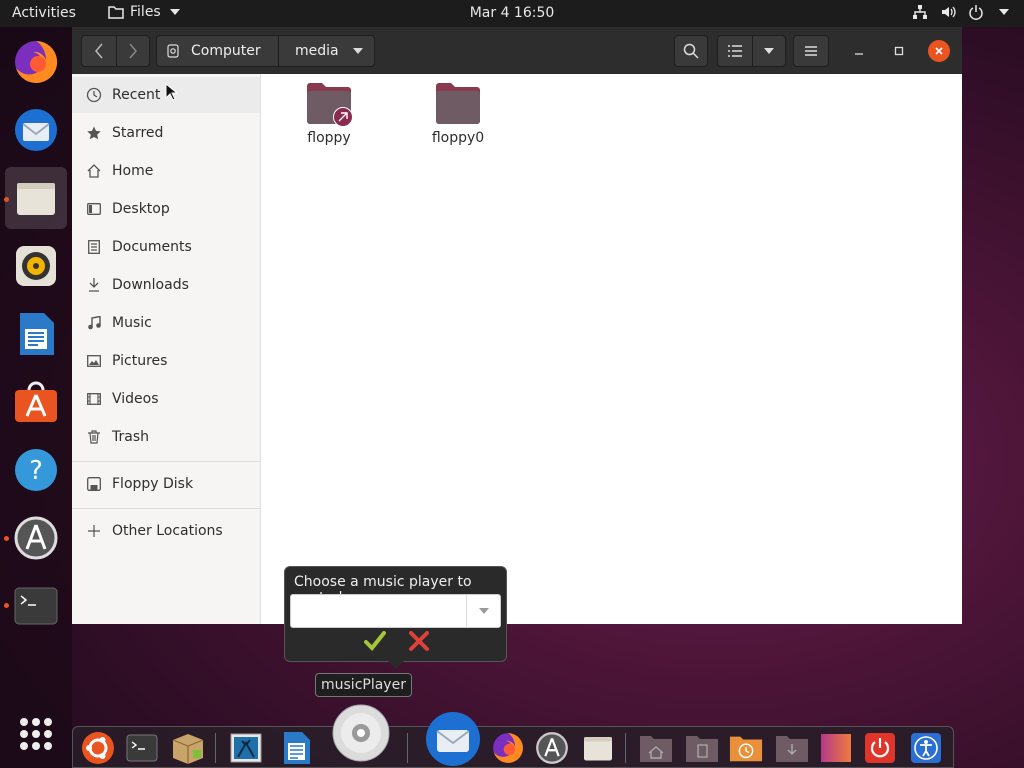 This screenshot has width=1024, height=768. Describe the element at coordinates (171, 92) in the screenshot. I see `mouse-cursor-icon` at that location.